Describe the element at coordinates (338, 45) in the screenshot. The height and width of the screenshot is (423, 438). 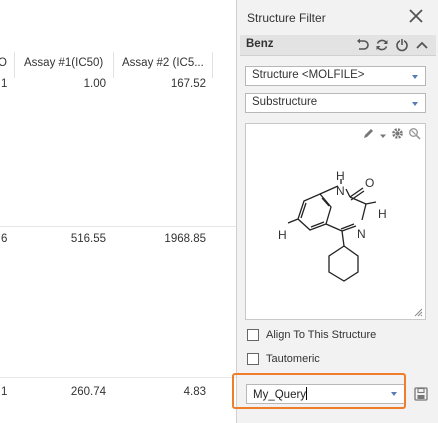
I see `filter-header-bar: Benz` at that location.